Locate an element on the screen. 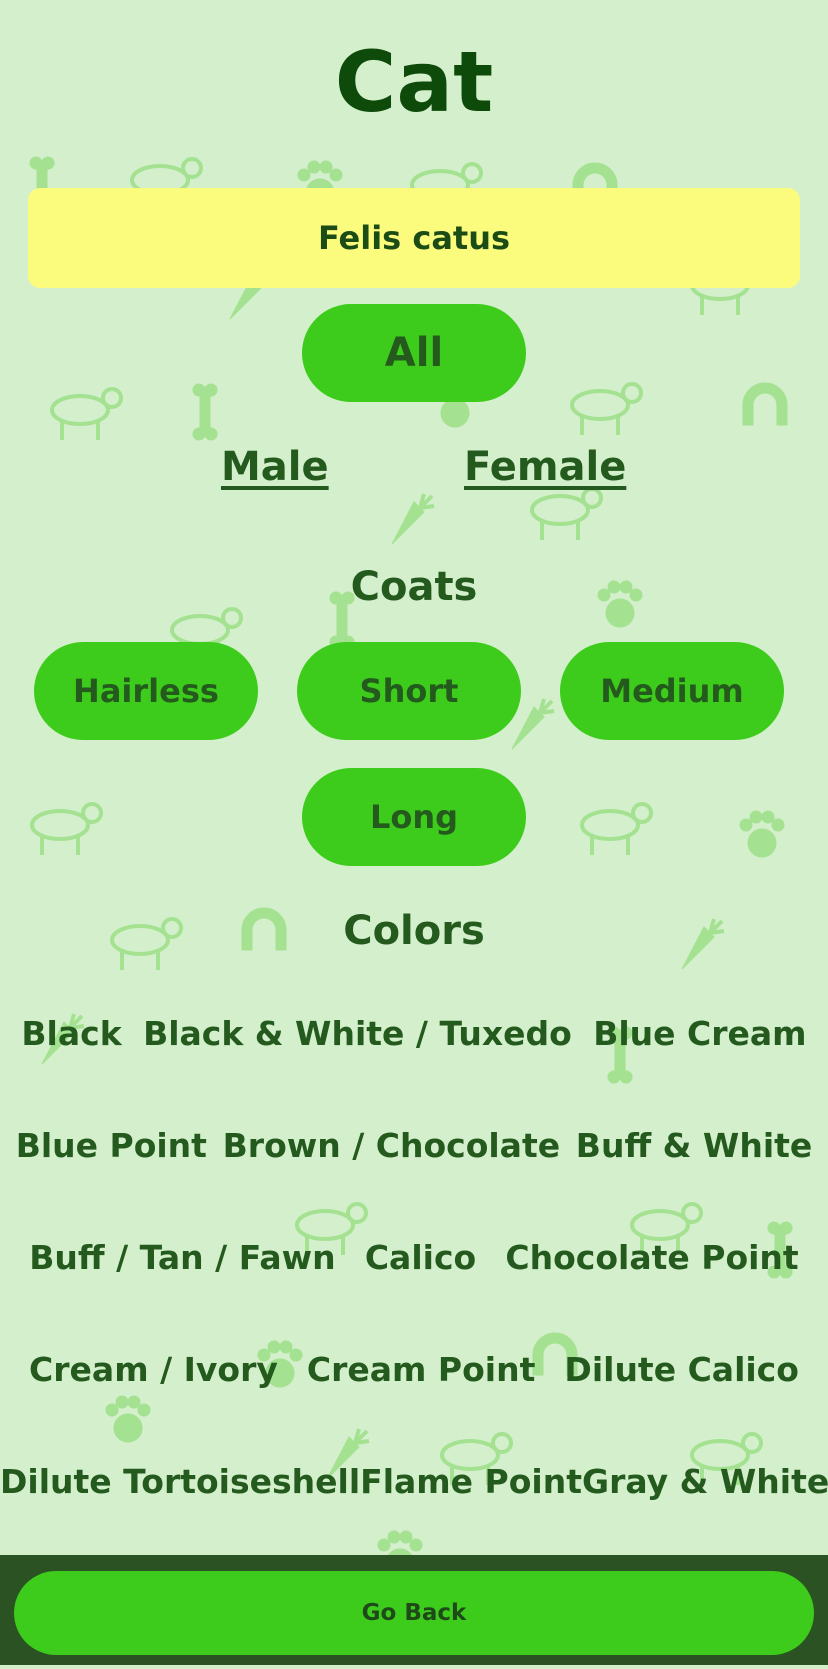 This screenshot has width=828, height=1669. color-option: Cream / Ivory is located at coordinates (153, 1369).